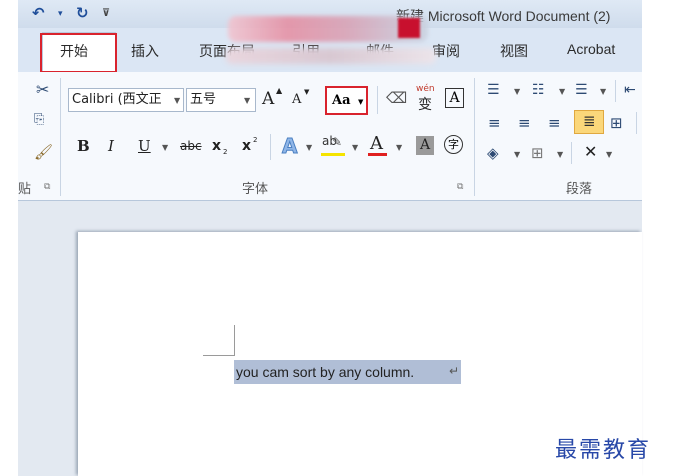 The height and width of the screenshot is (476, 675). What do you see at coordinates (307, 92) in the screenshot?
I see `shrink-font-arrow-icon: ▼` at bounding box center [307, 92].